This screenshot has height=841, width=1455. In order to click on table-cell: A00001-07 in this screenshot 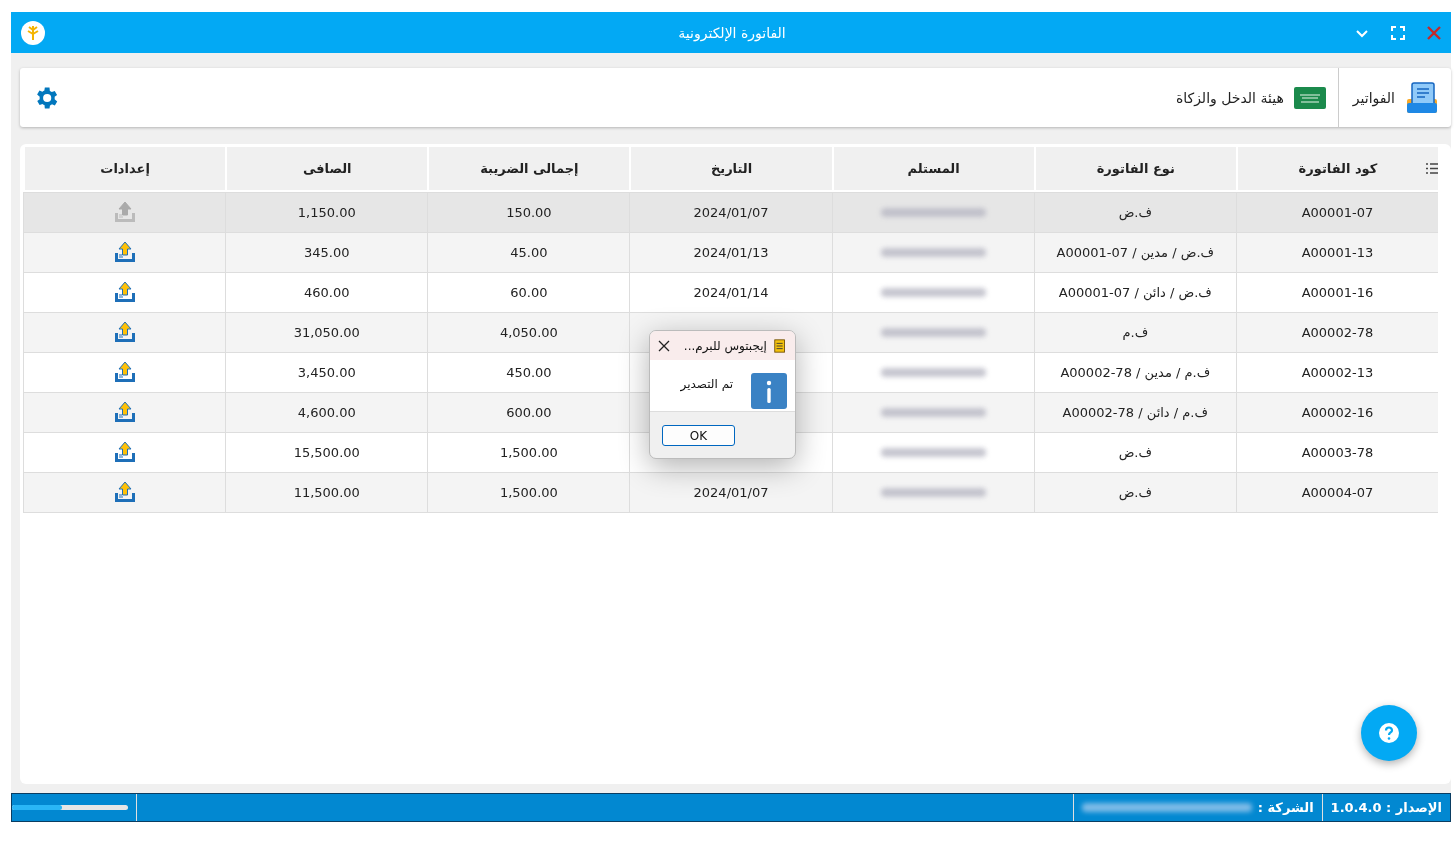, I will do `click(1336, 212)`.